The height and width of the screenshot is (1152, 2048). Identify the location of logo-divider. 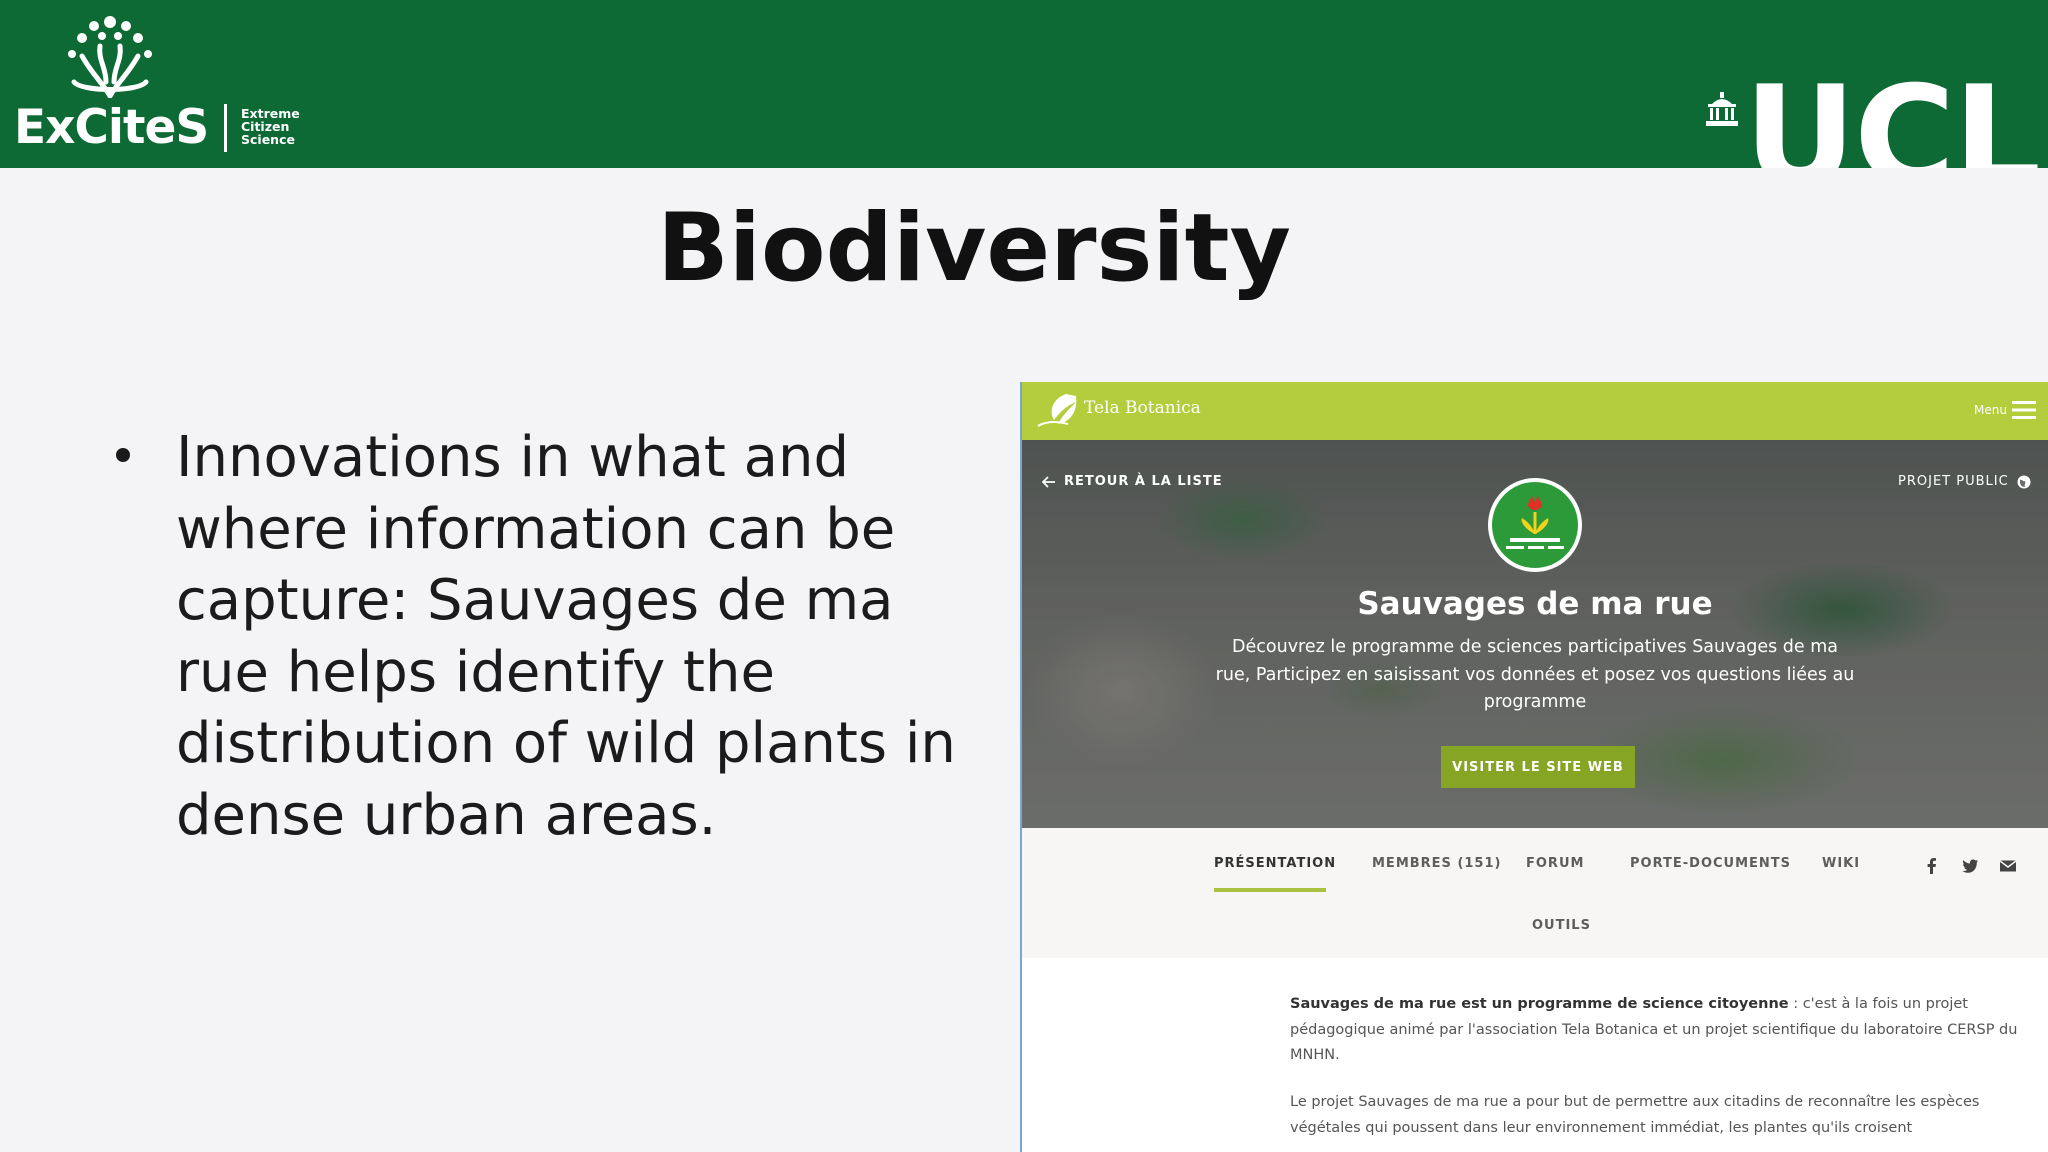
(225, 128).